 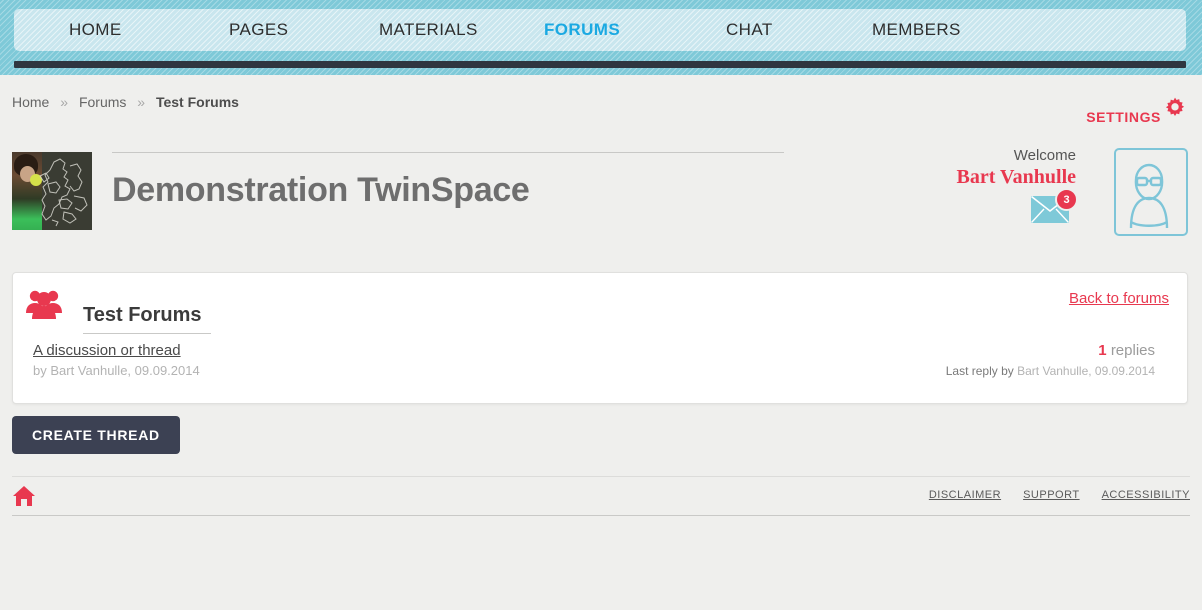 What do you see at coordinates (582, 30) in the screenshot?
I see `nav-item-forums: FORUMS` at bounding box center [582, 30].